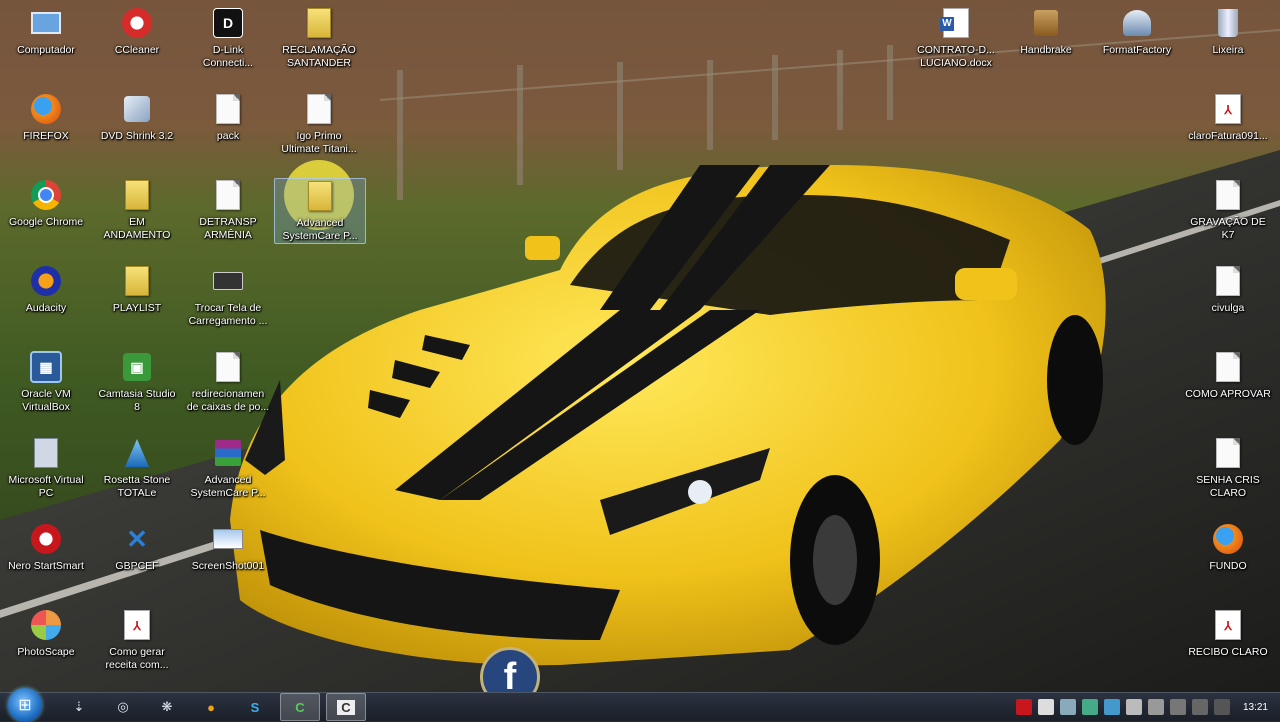 This screenshot has width=1280, height=722. I want to click on taskbar-app-icon: ◎, so click(123, 706).